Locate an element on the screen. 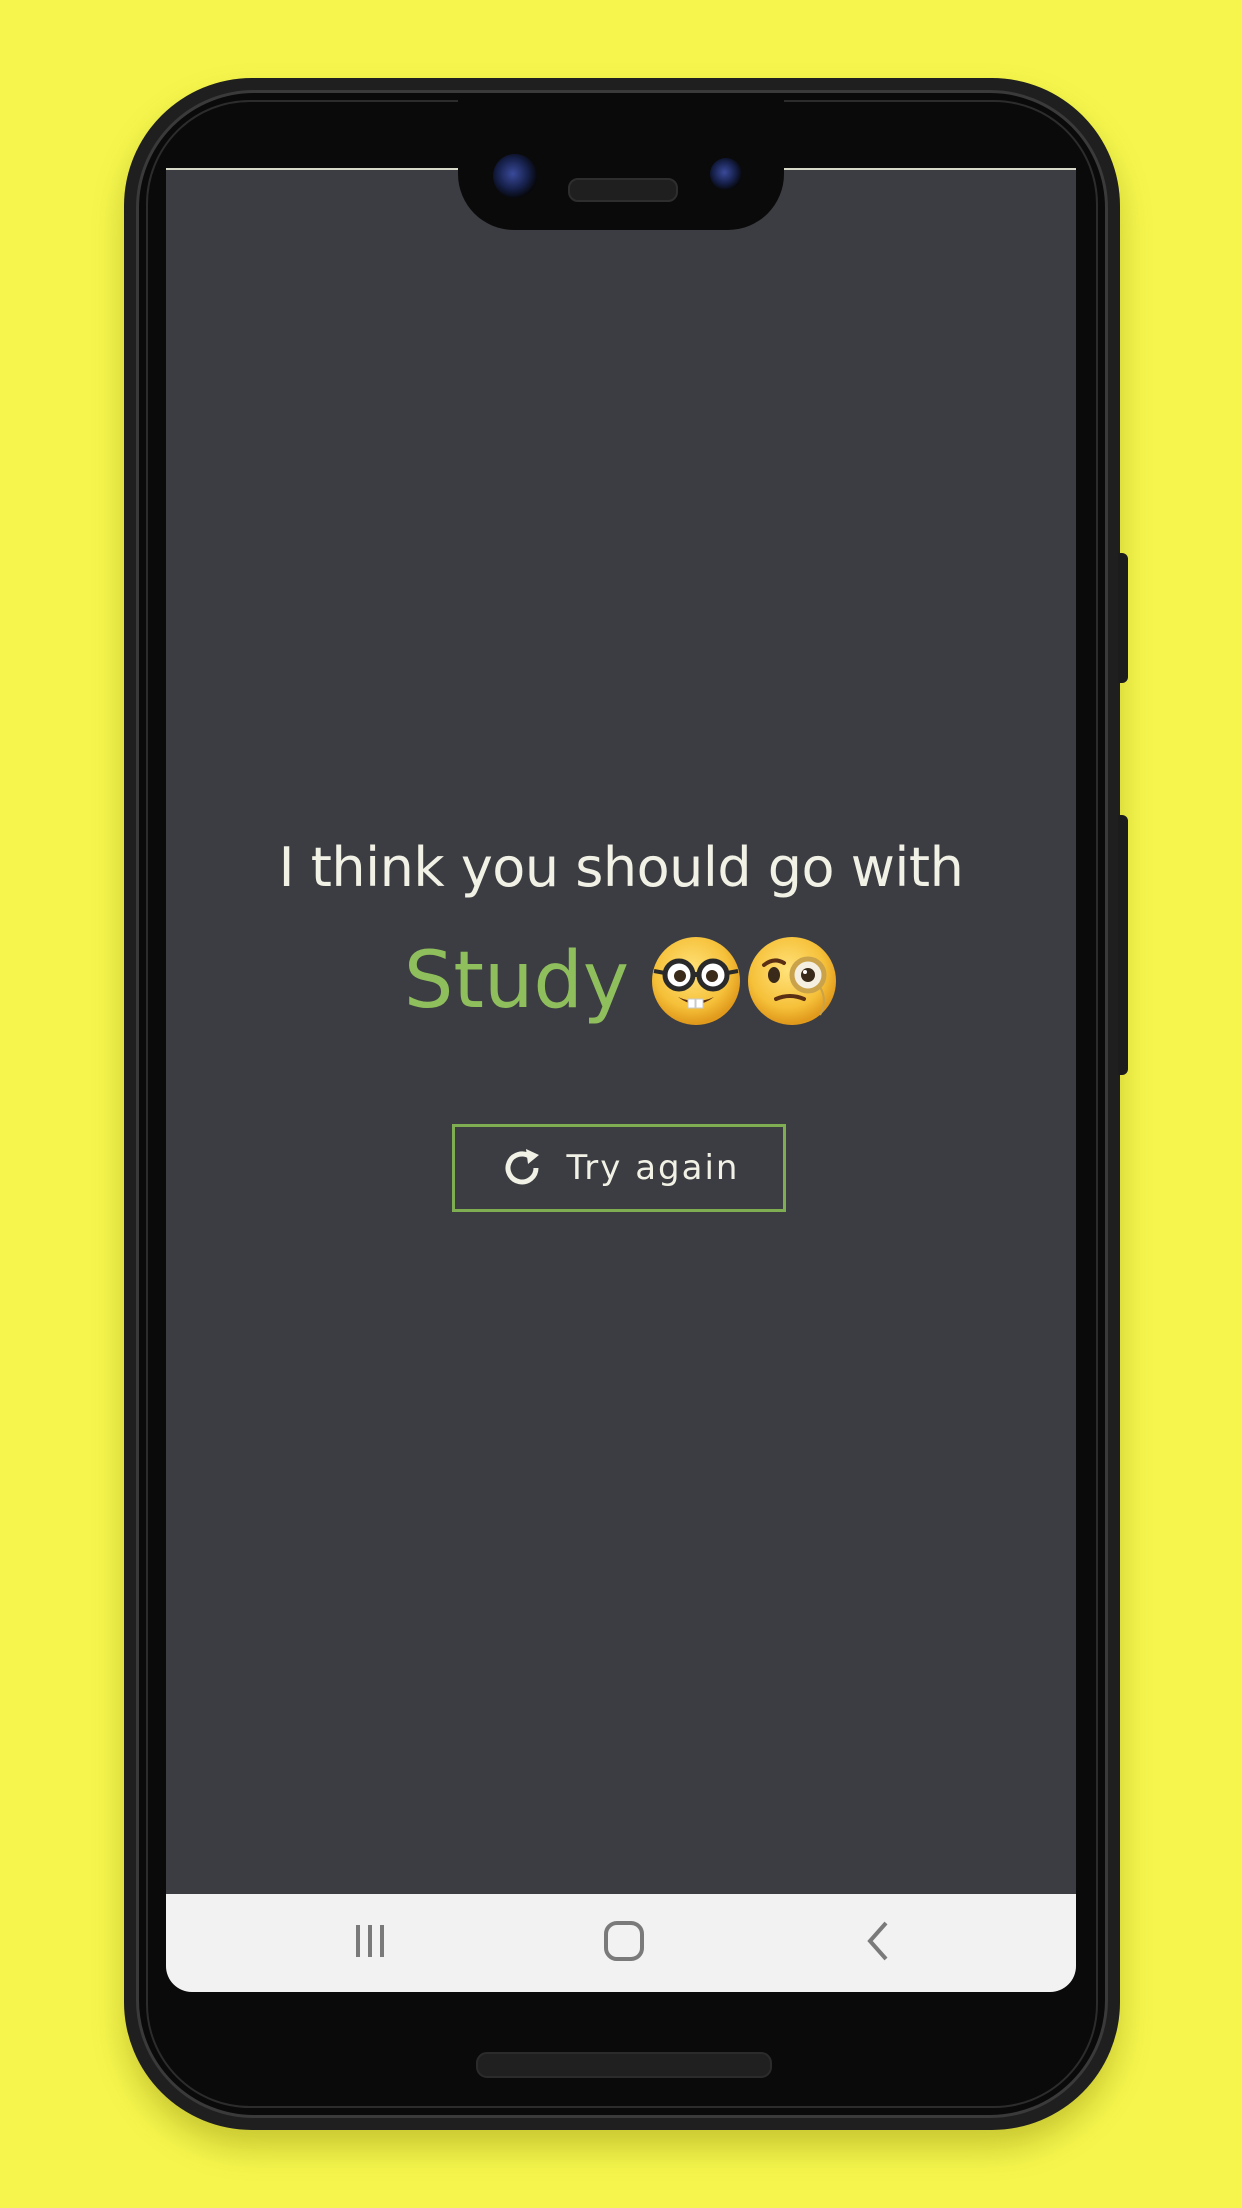 Image resolution: width=1242 pixels, height=2208 pixels. result-word: Study is located at coordinates (516, 981).